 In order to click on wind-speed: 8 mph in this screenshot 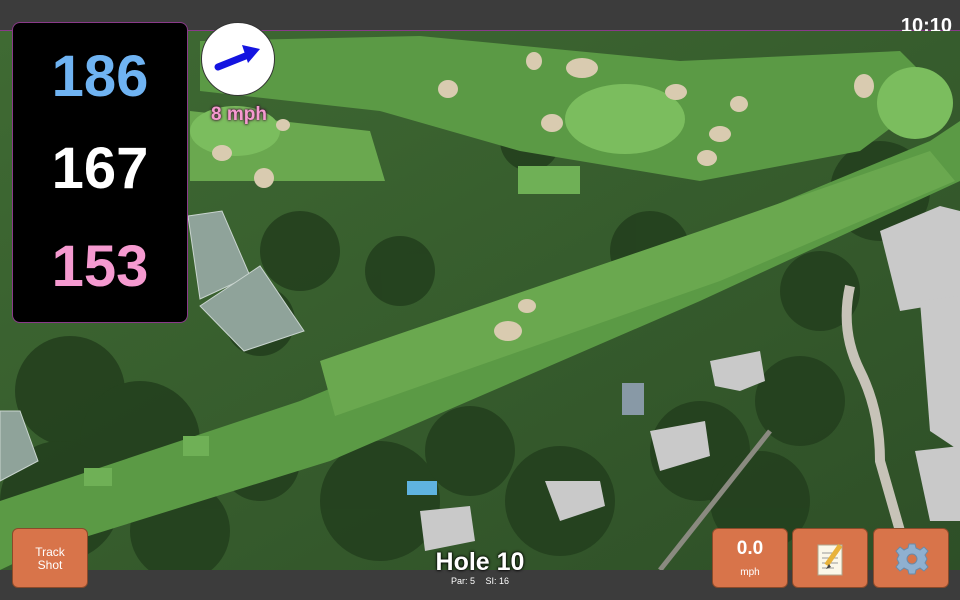, I will do `click(239, 114)`.